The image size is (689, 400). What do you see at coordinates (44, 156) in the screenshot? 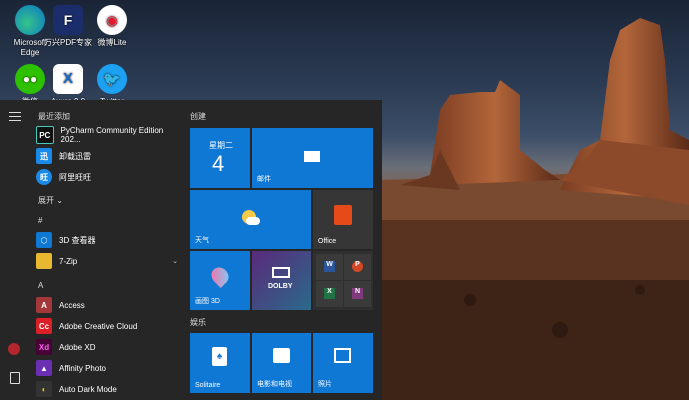
I see `uninstall-icon: 迅` at bounding box center [44, 156].